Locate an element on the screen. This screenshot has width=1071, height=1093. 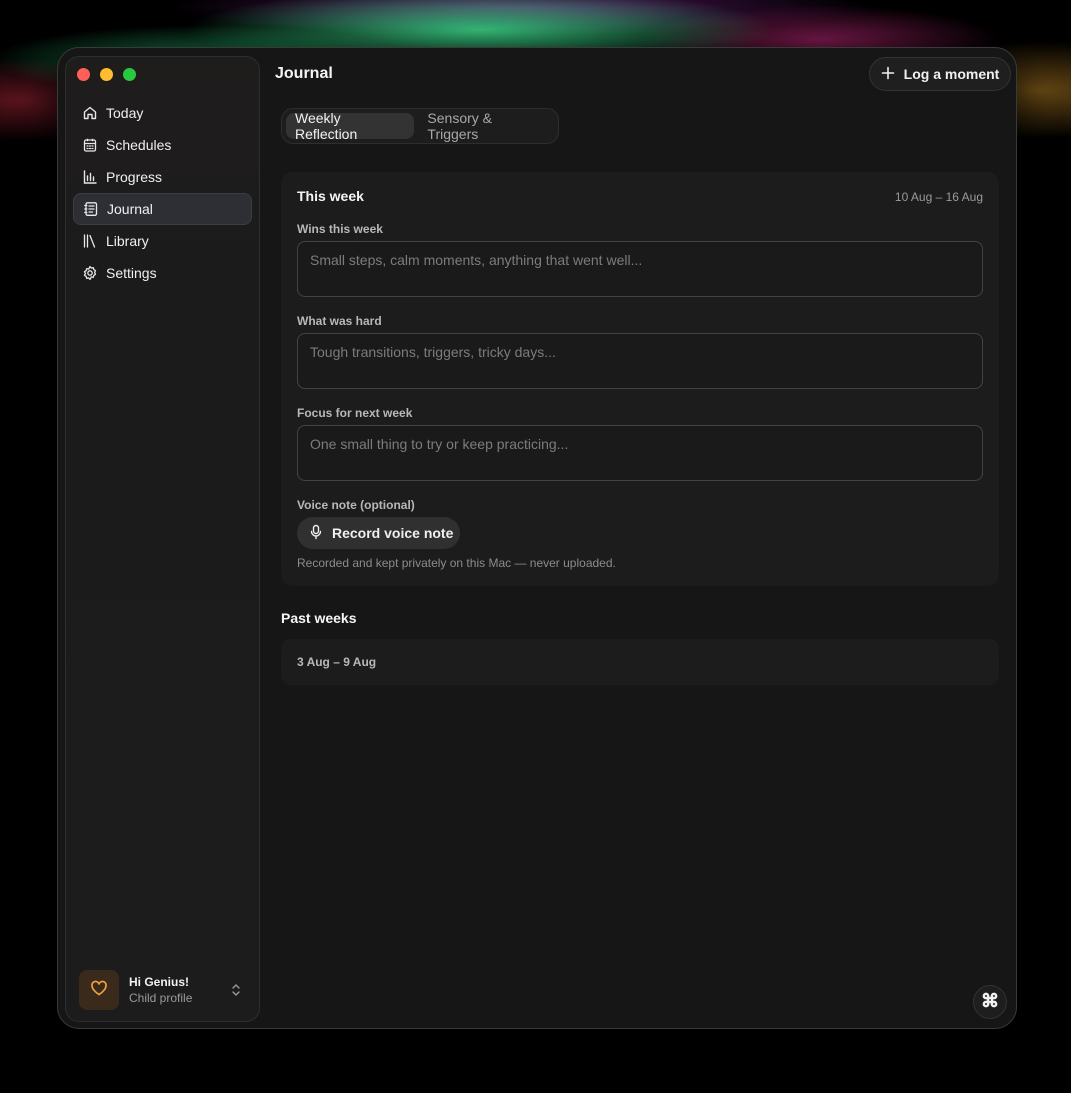
profile-text: Hi Genius! Child profile is located at coordinates (160, 990).